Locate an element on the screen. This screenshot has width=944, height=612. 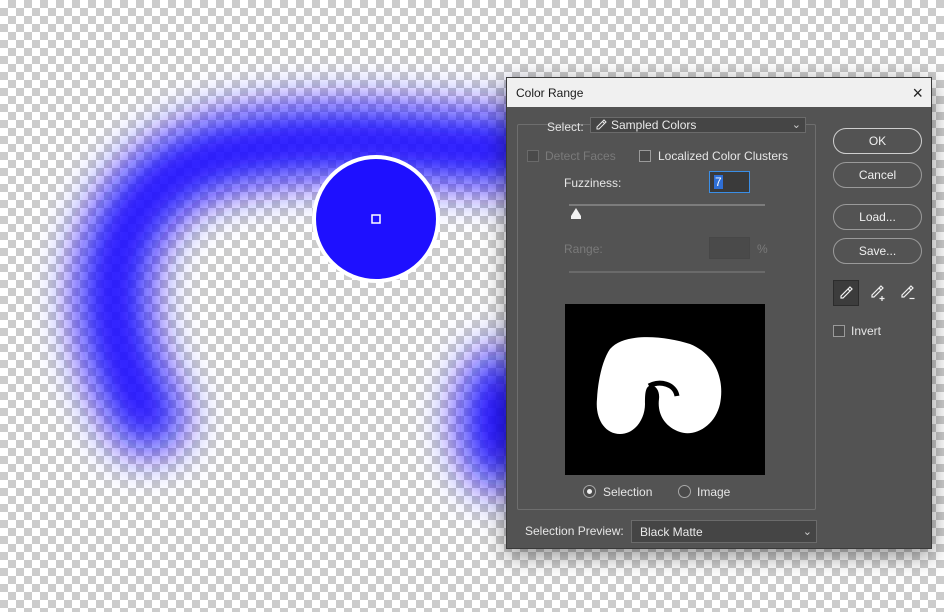
selection-preview-dropdown: Black Matte ⌄ is located at coordinates (724, 531).